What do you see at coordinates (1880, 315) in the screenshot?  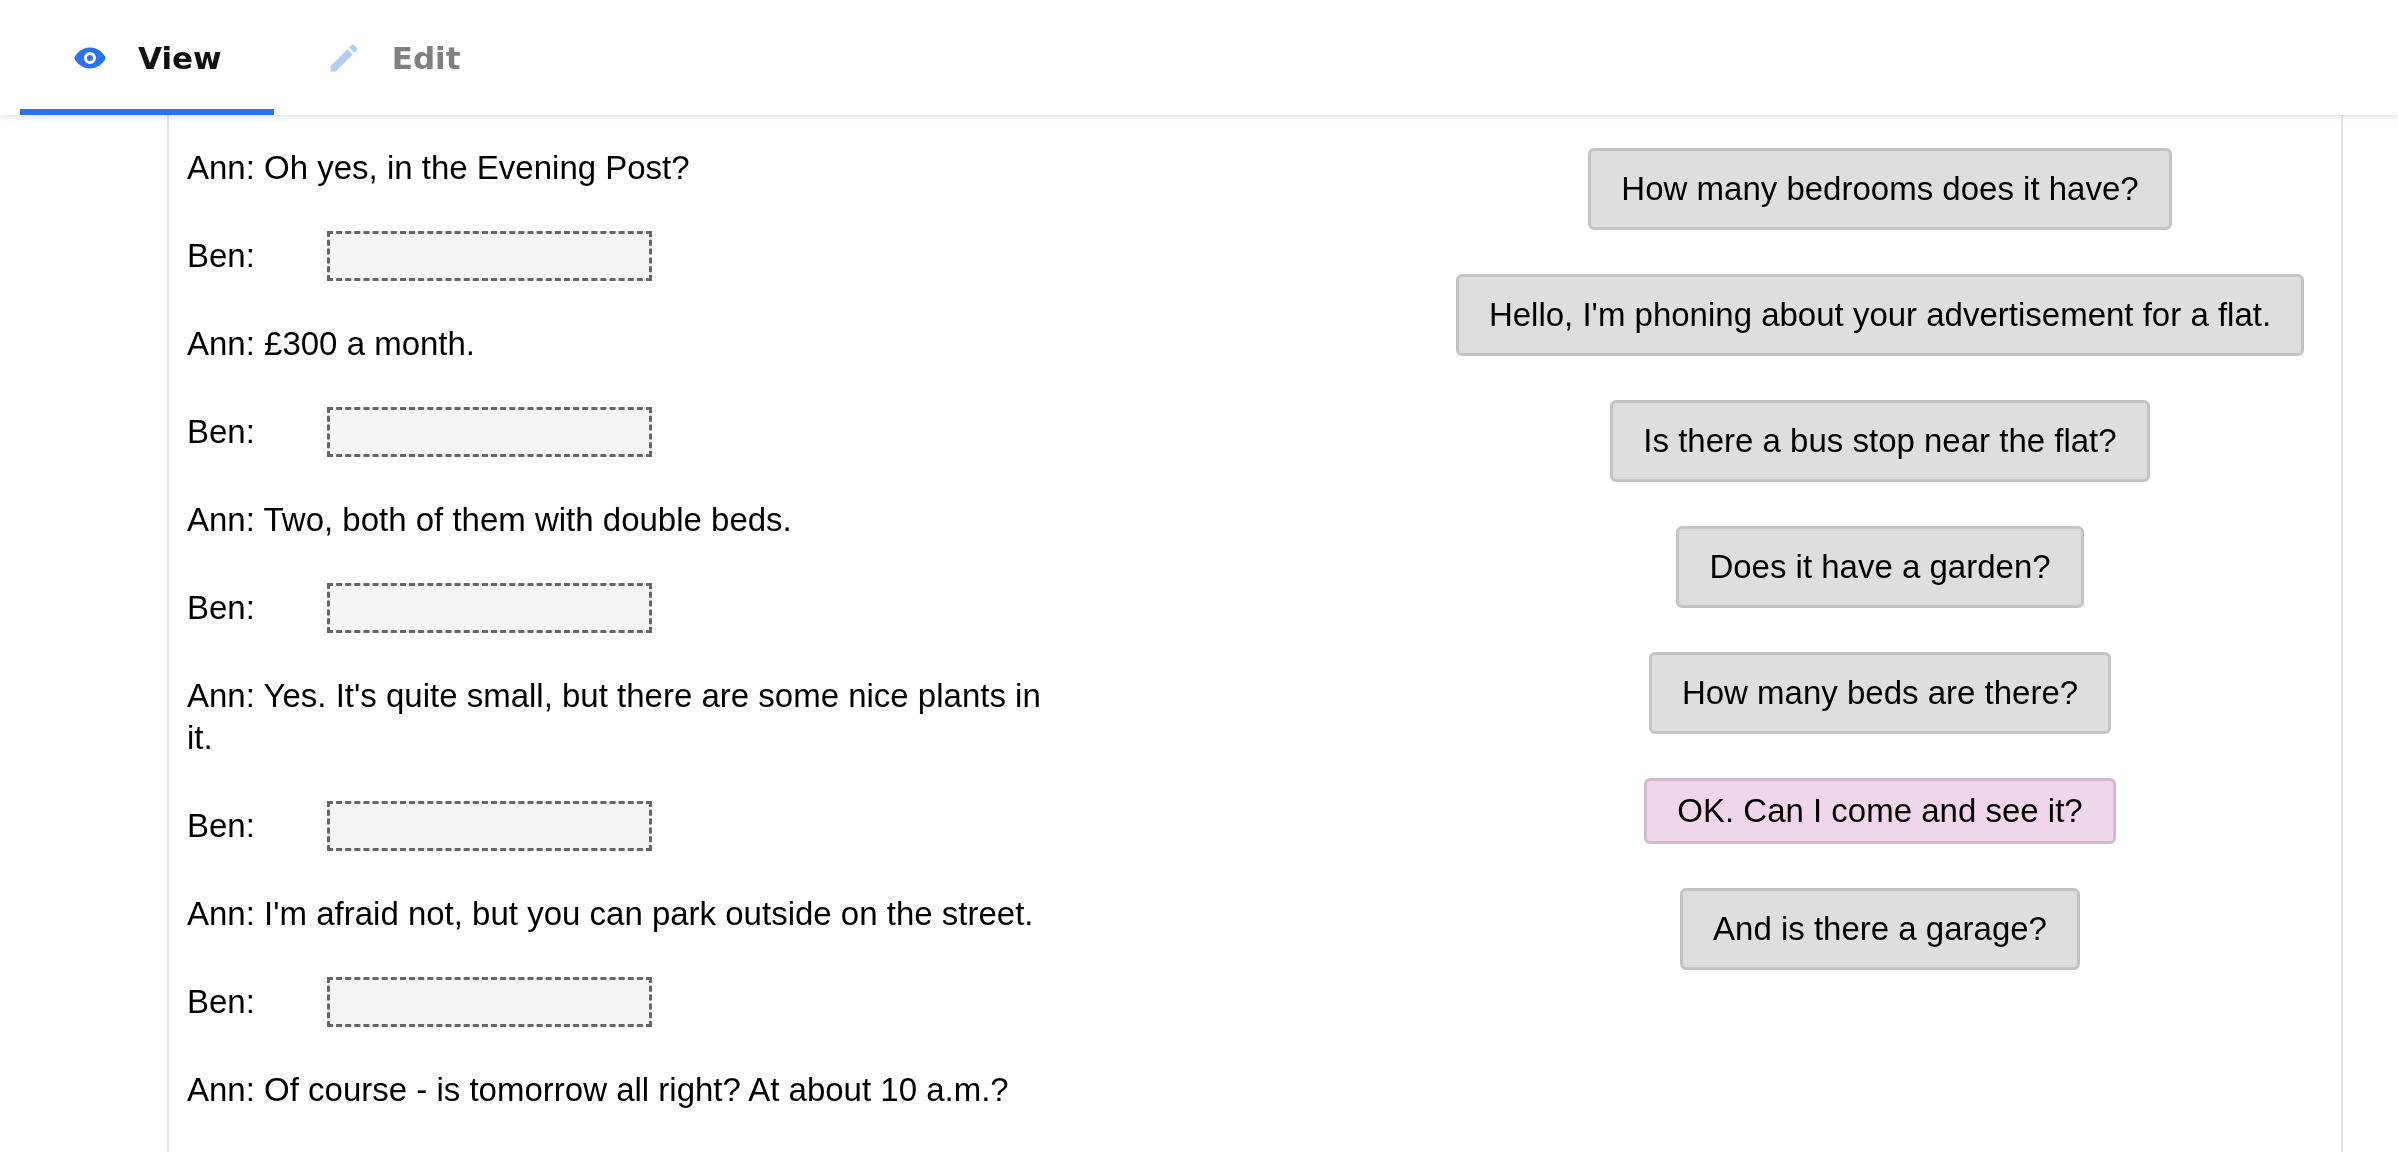 I see `answer-option: Hello, I'm phoning about your advertisement for a flat.` at bounding box center [1880, 315].